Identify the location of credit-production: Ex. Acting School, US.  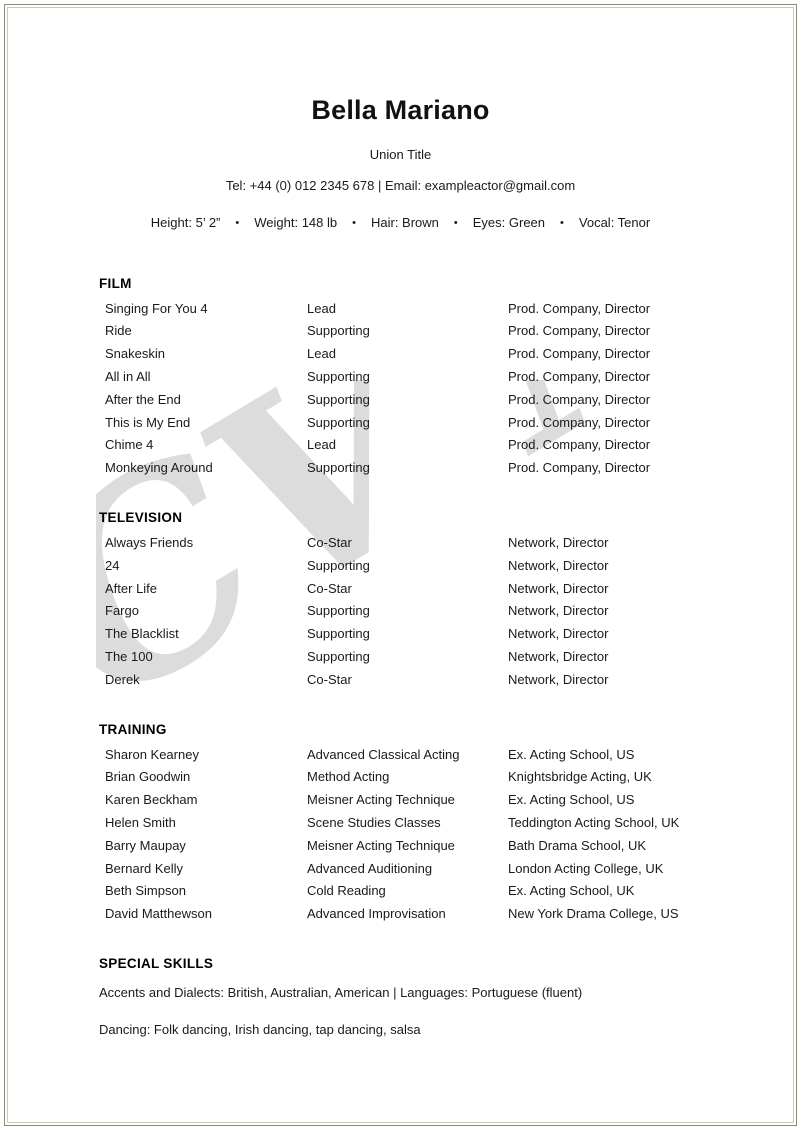
(571, 754).